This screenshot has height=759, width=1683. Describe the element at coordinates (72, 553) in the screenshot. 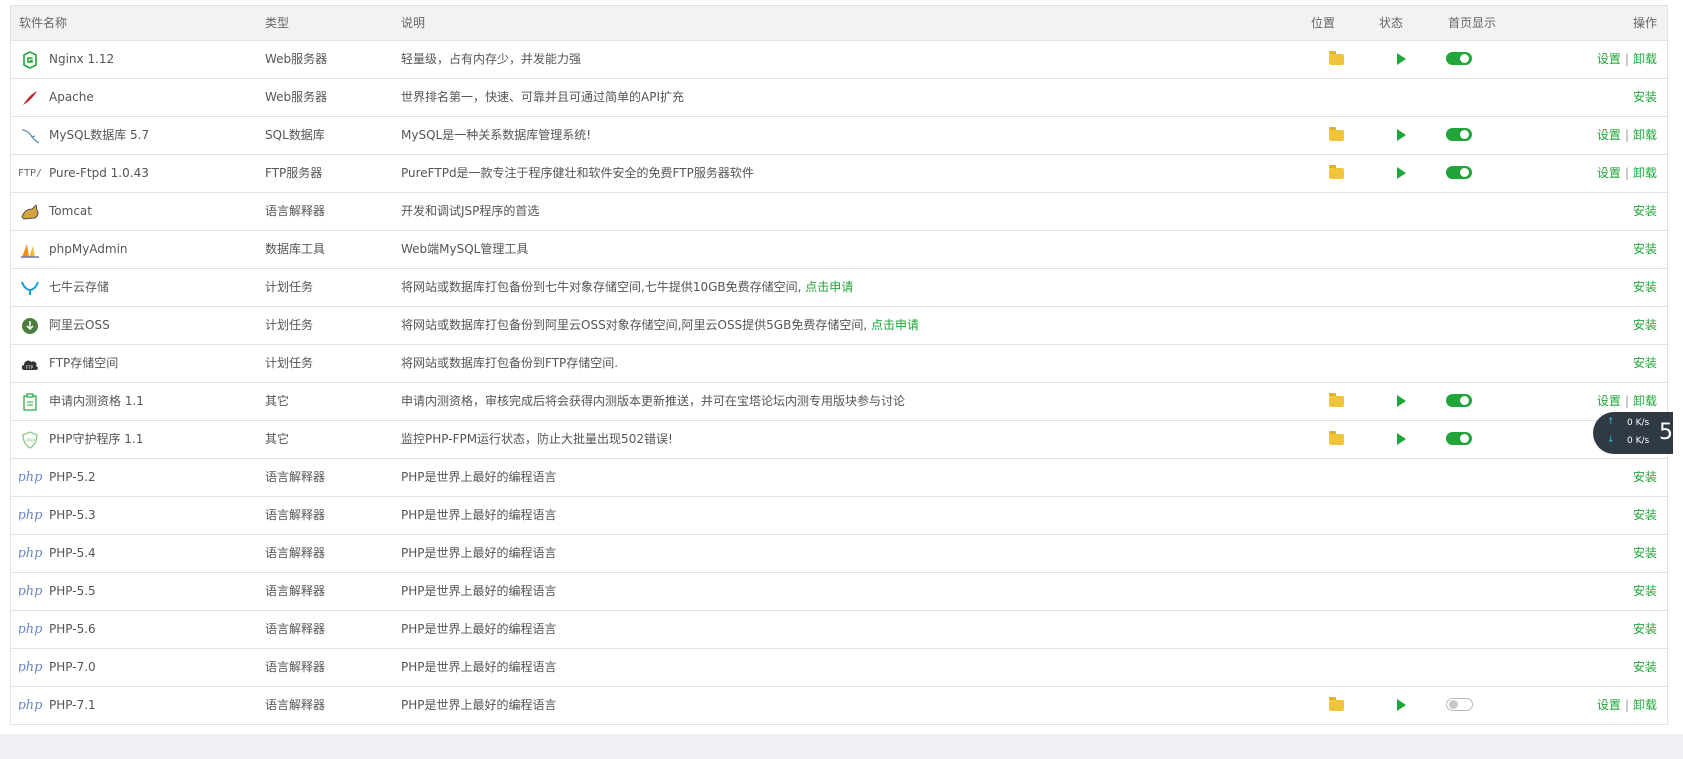

I see `software-name: PHP-5.4` at that location.